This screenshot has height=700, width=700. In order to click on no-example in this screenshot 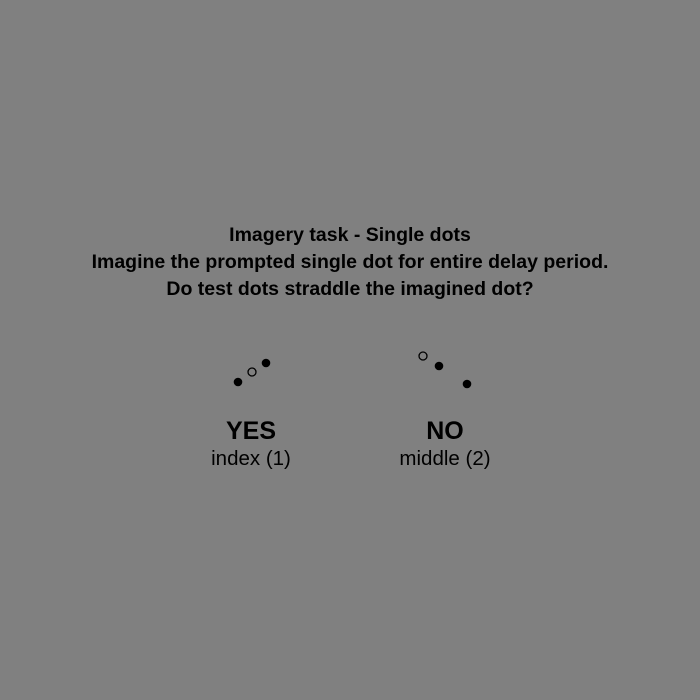, I will do `click(445, 370)`.